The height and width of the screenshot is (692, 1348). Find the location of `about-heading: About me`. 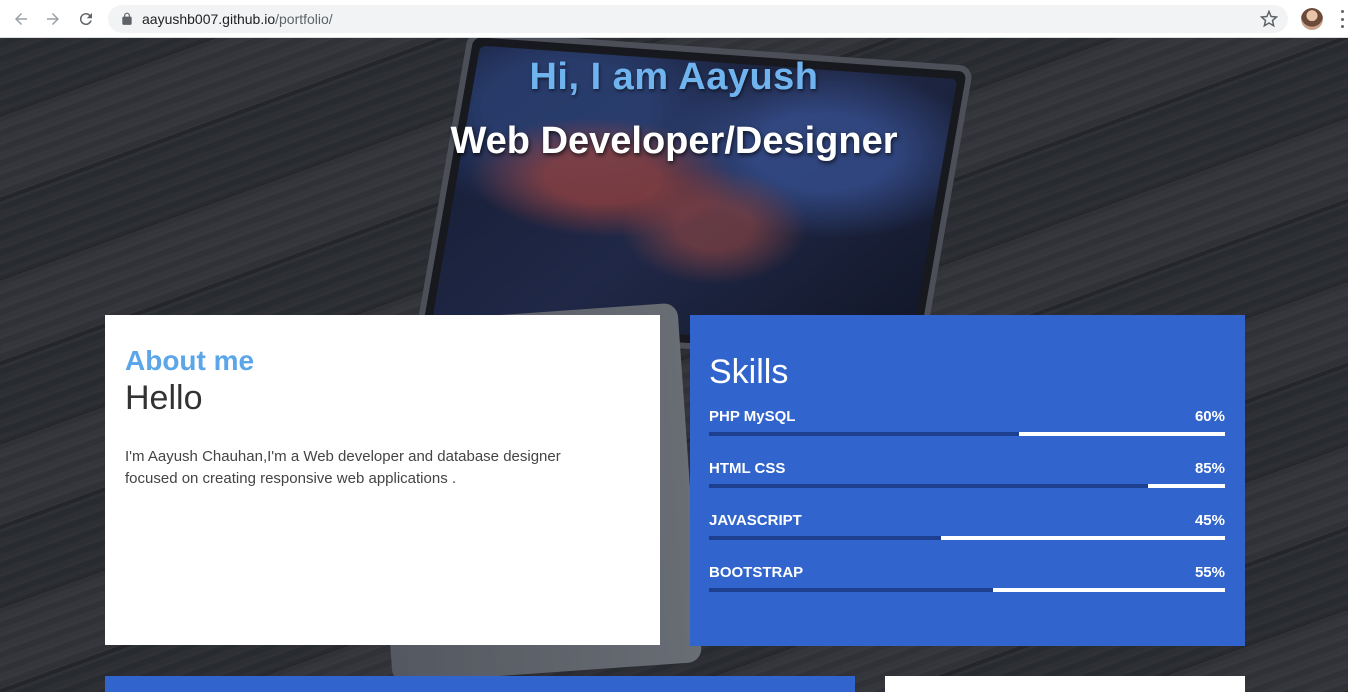

about-heading: About me is located at coordinates (190, 360).